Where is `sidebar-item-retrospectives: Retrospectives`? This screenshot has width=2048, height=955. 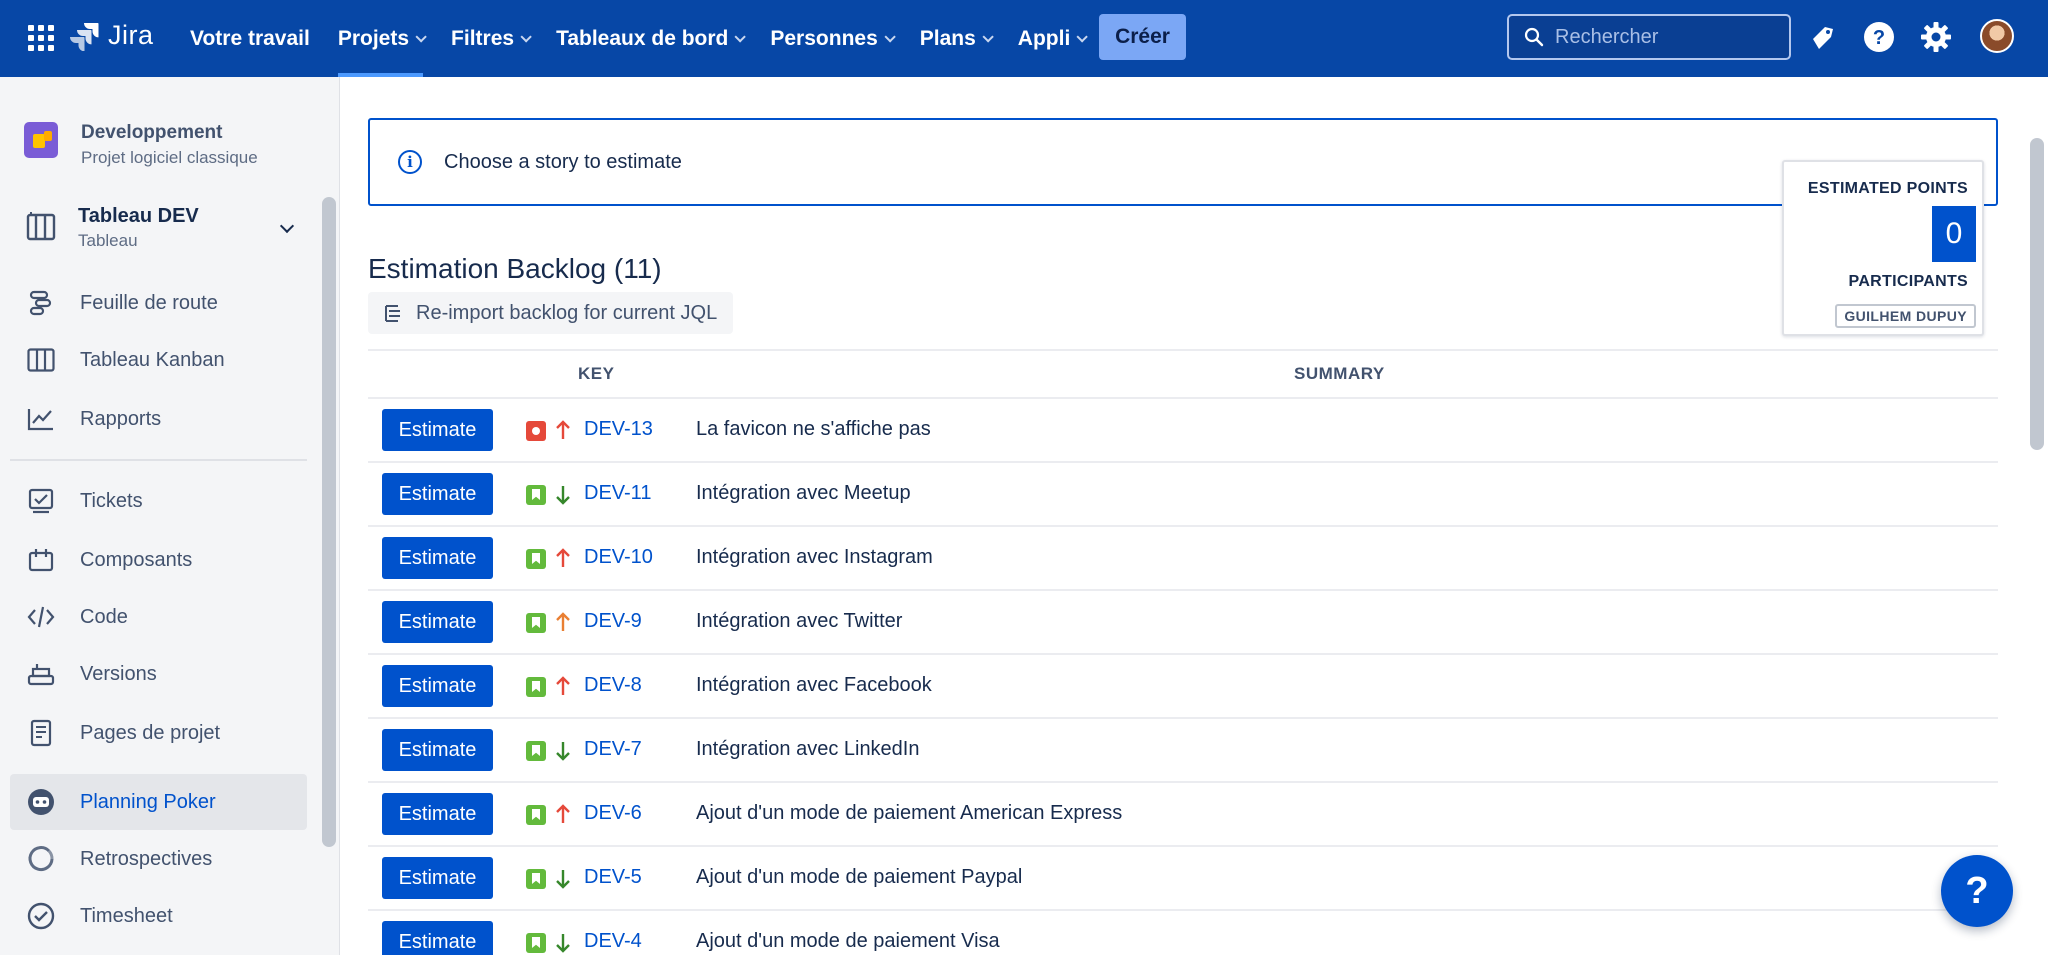
sidebar-item-retrospectives: Retrospectives is located at coordinates (158, 859).